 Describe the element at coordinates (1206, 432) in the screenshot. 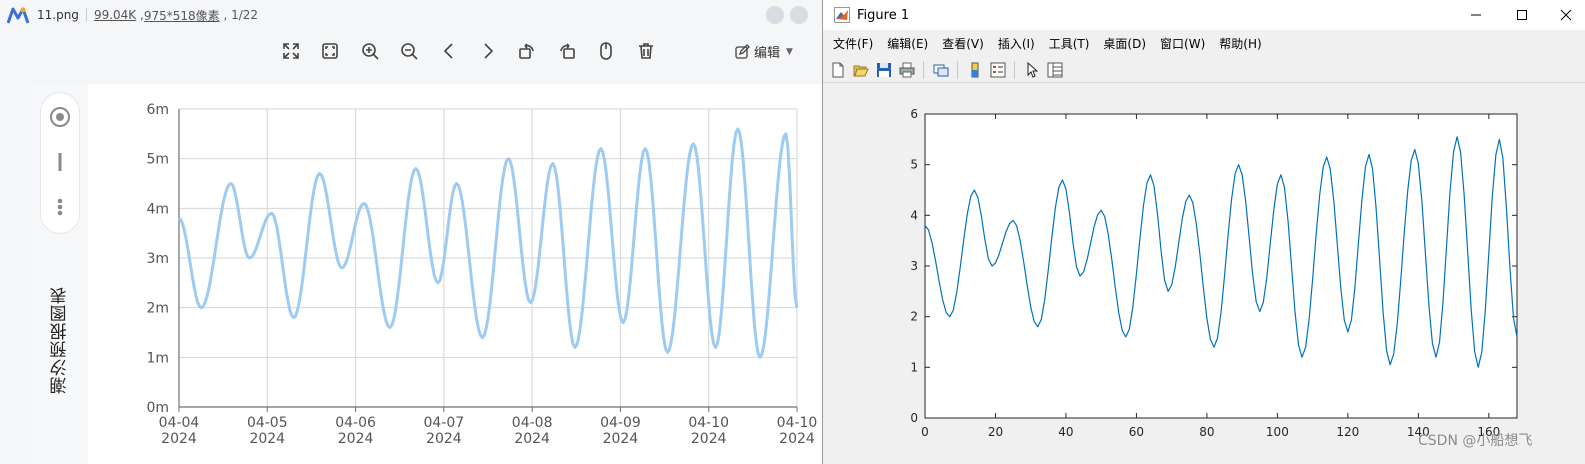

I see `x-tick-label: 80` at that location.